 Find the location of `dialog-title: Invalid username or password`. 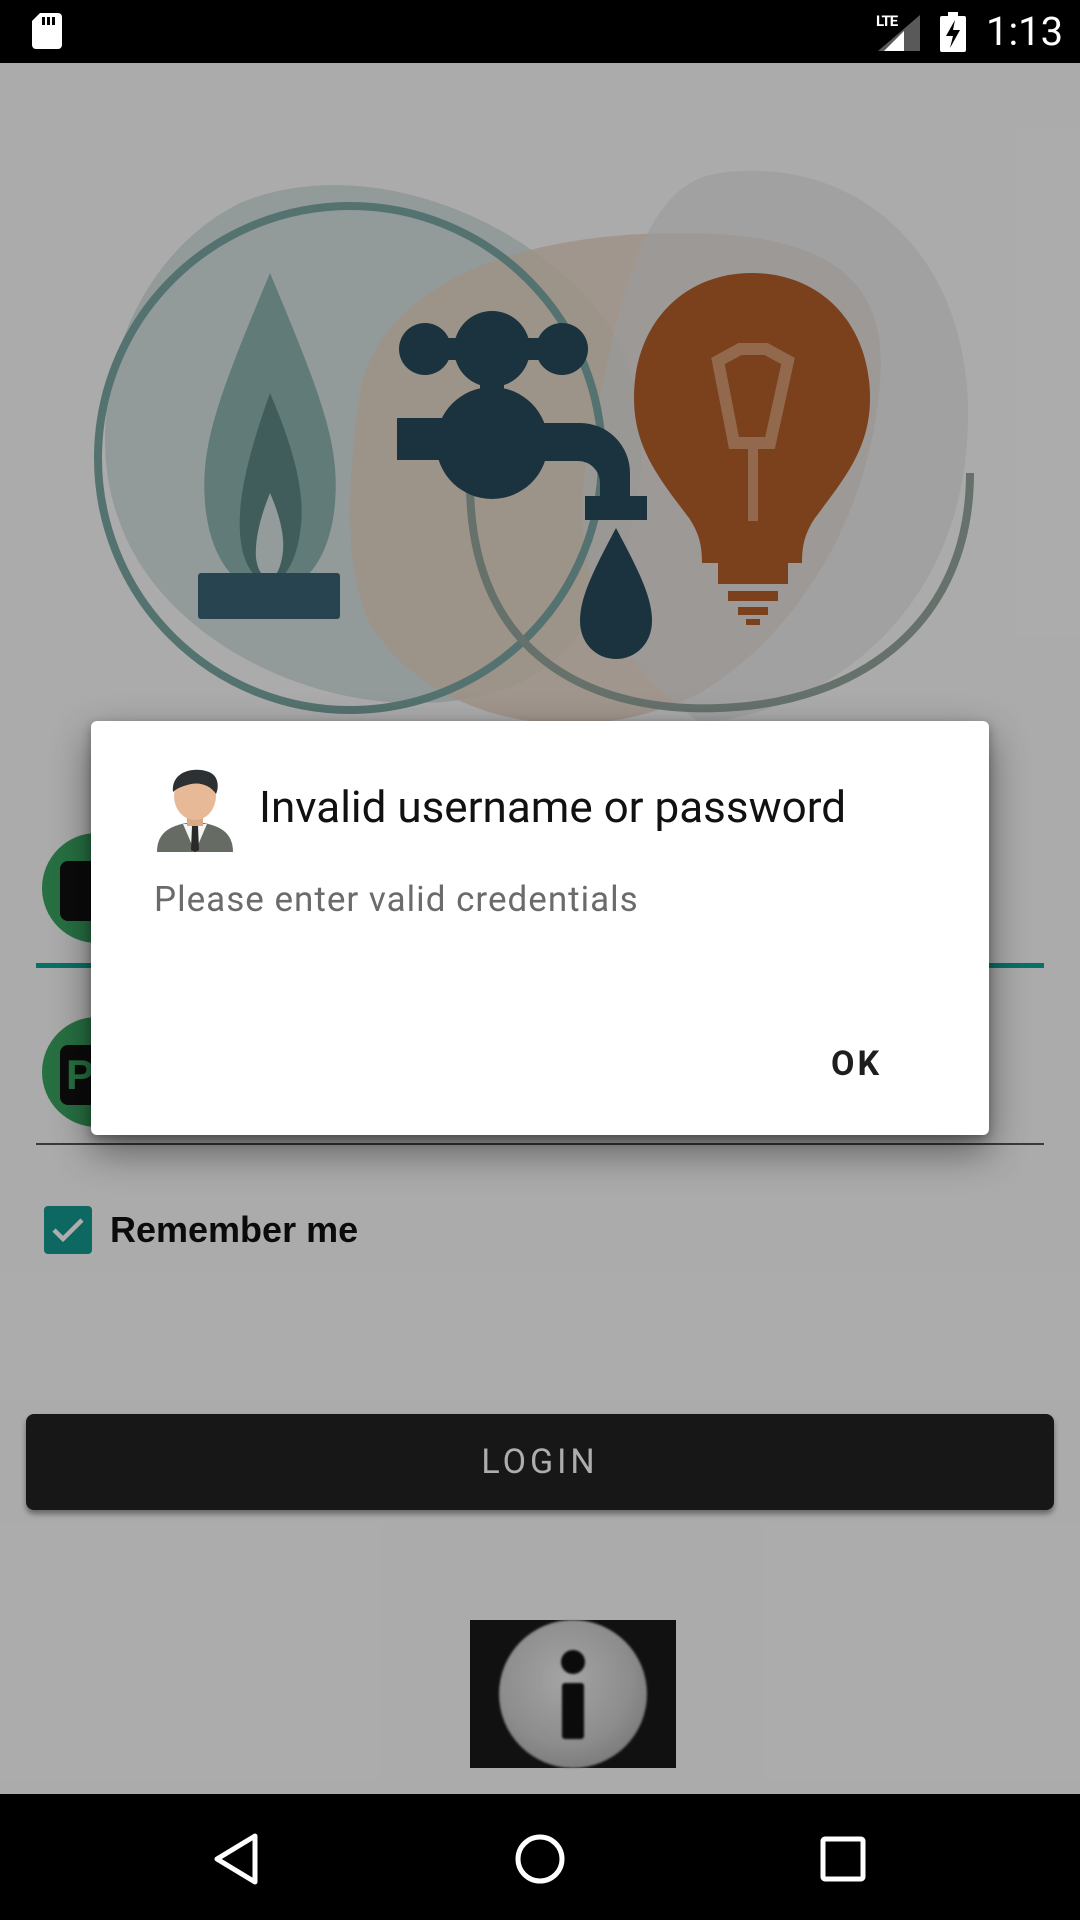

dialog-title: Invalid username or password is located at coordinates (553, 807).